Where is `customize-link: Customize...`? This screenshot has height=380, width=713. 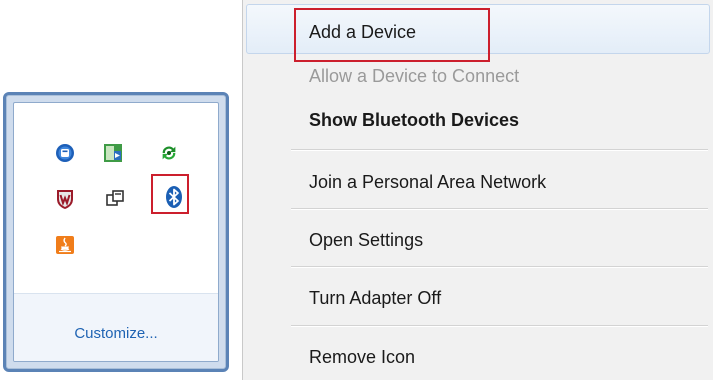 customize-link: Customize... is located at coordinates (116, 333).